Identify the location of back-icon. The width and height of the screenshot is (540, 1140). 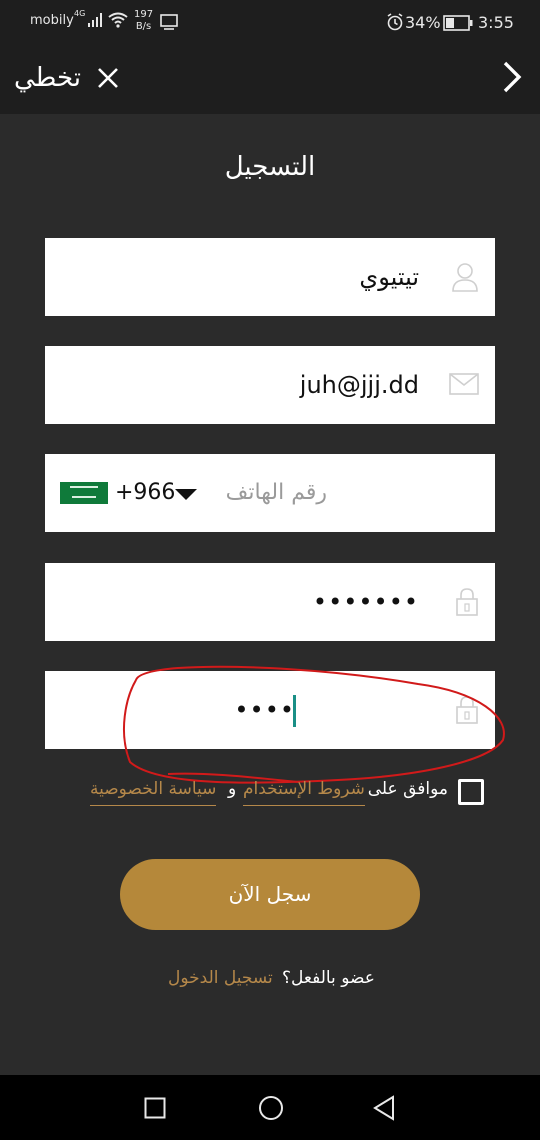
(384, 1108).